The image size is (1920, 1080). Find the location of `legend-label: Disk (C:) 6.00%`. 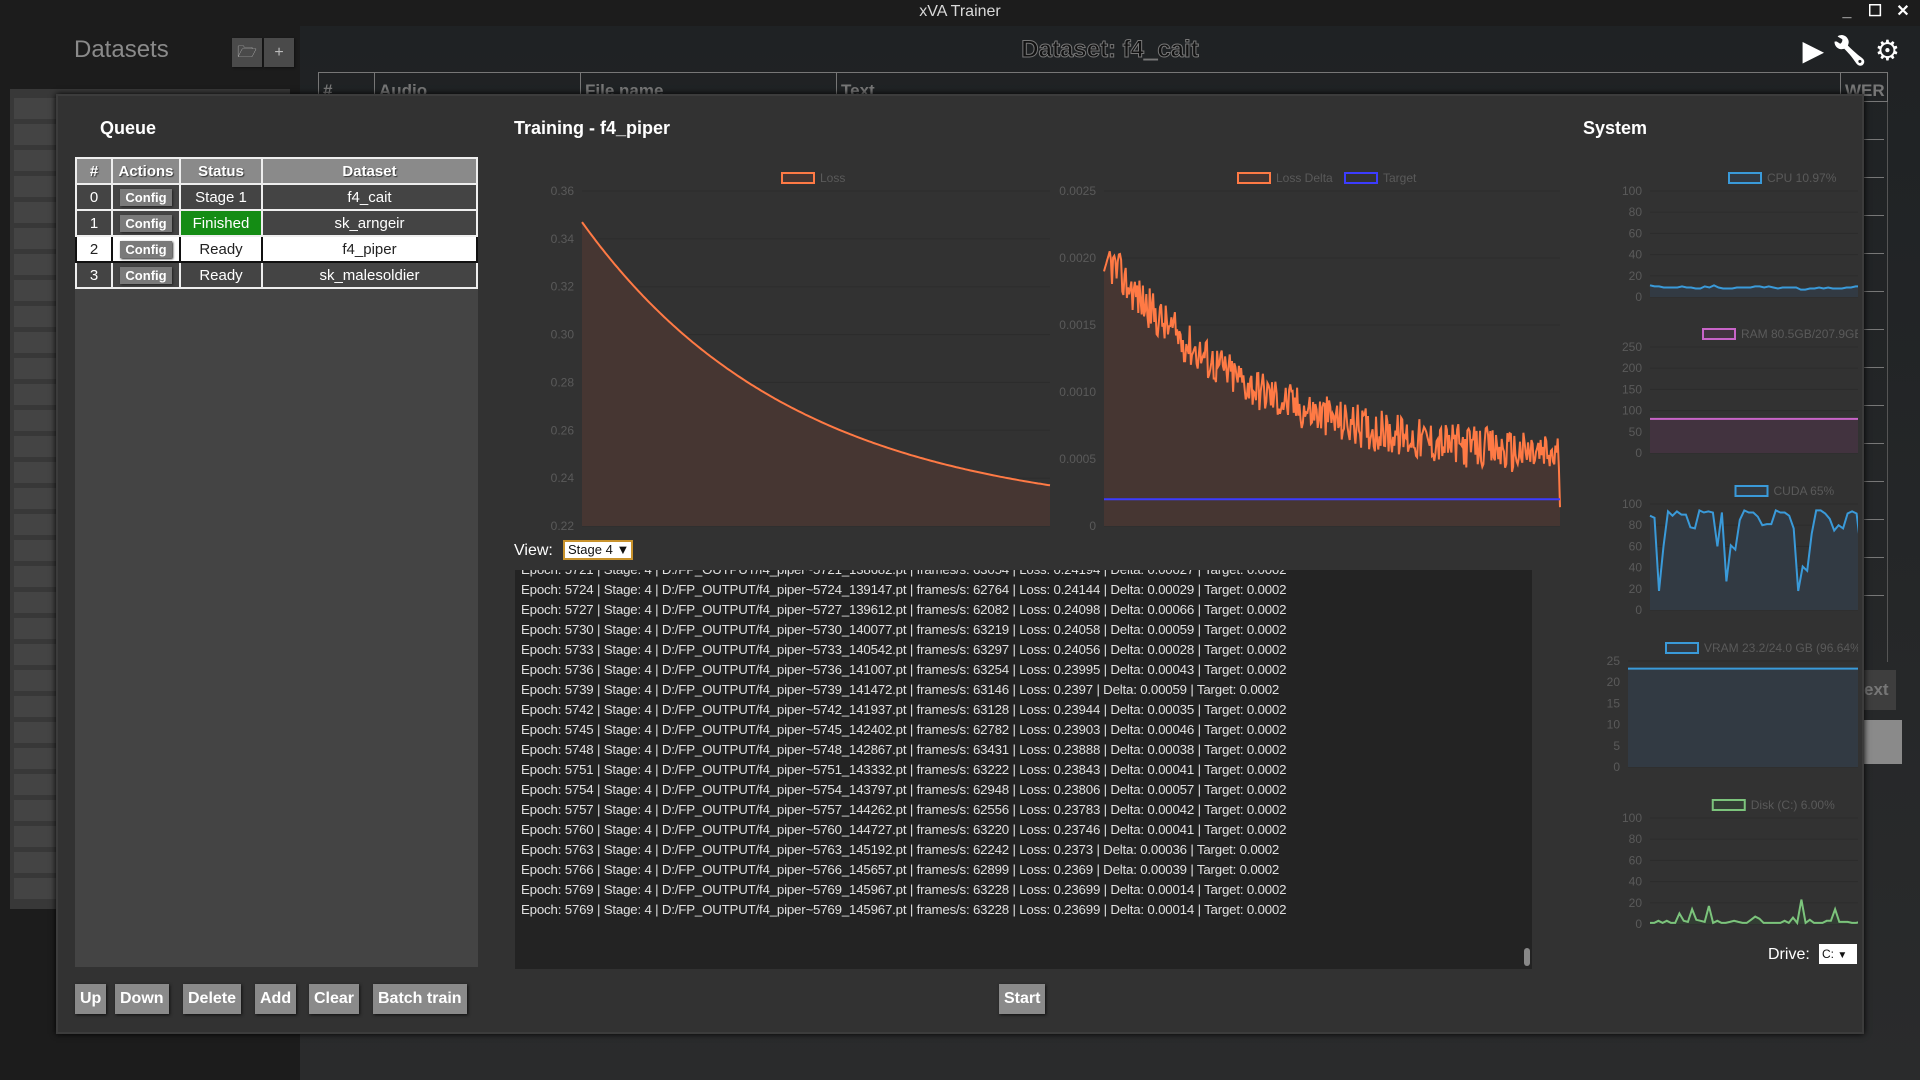

legend-label: Disk (C:) 6.00% is located at coordinates (1793, 805).